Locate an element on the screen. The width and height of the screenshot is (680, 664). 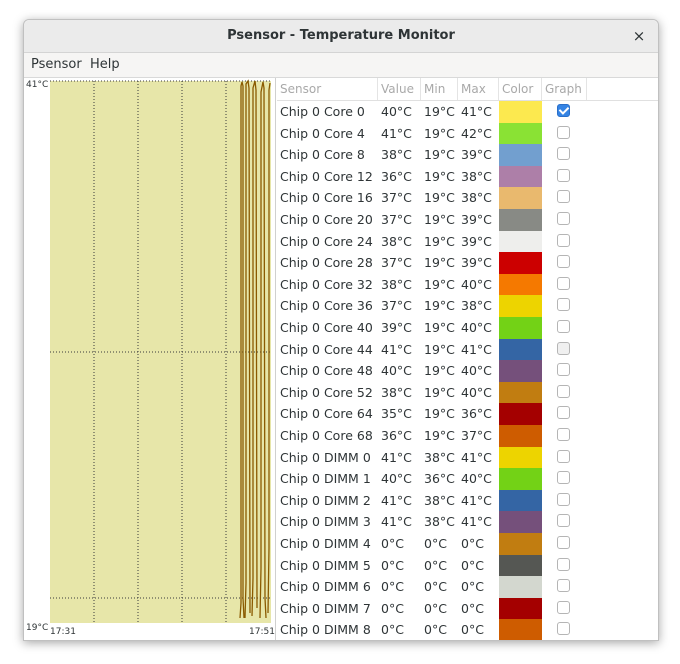
header-graph: Graph is located at coordinates (564, 89).